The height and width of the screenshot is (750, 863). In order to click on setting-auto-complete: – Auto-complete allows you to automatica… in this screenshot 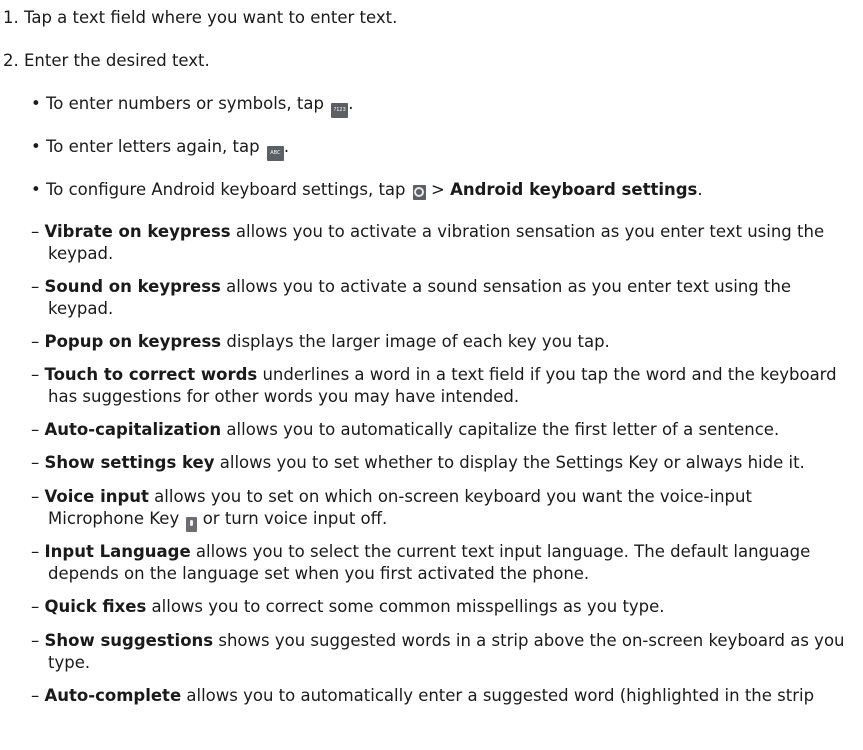, I will do `click(422, 696)`.